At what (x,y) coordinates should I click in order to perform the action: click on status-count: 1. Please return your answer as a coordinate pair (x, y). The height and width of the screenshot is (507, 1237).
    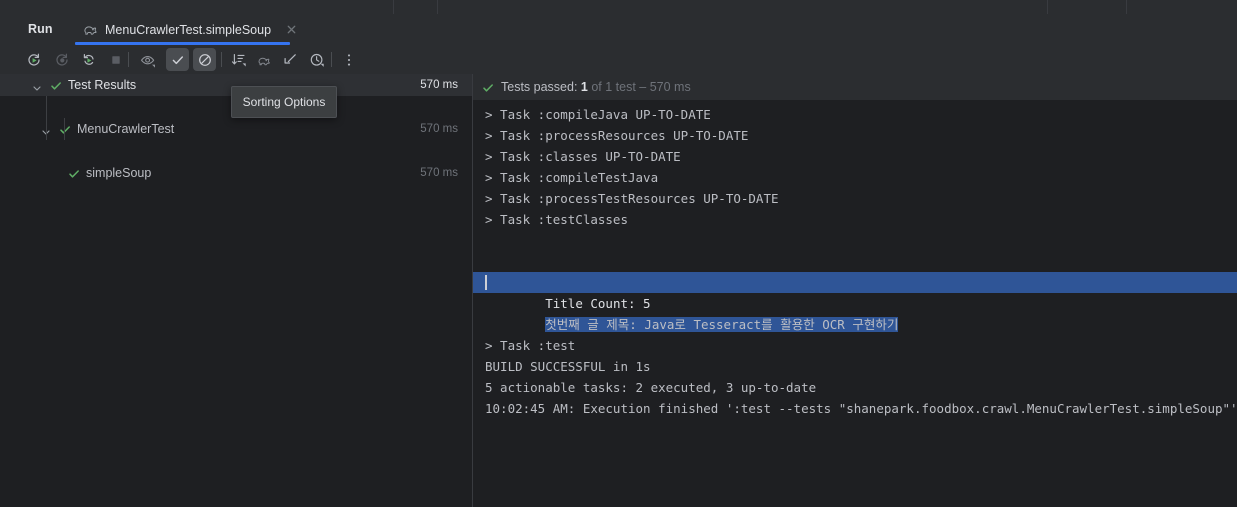
    Looking at the image, I should click on (584, 87).